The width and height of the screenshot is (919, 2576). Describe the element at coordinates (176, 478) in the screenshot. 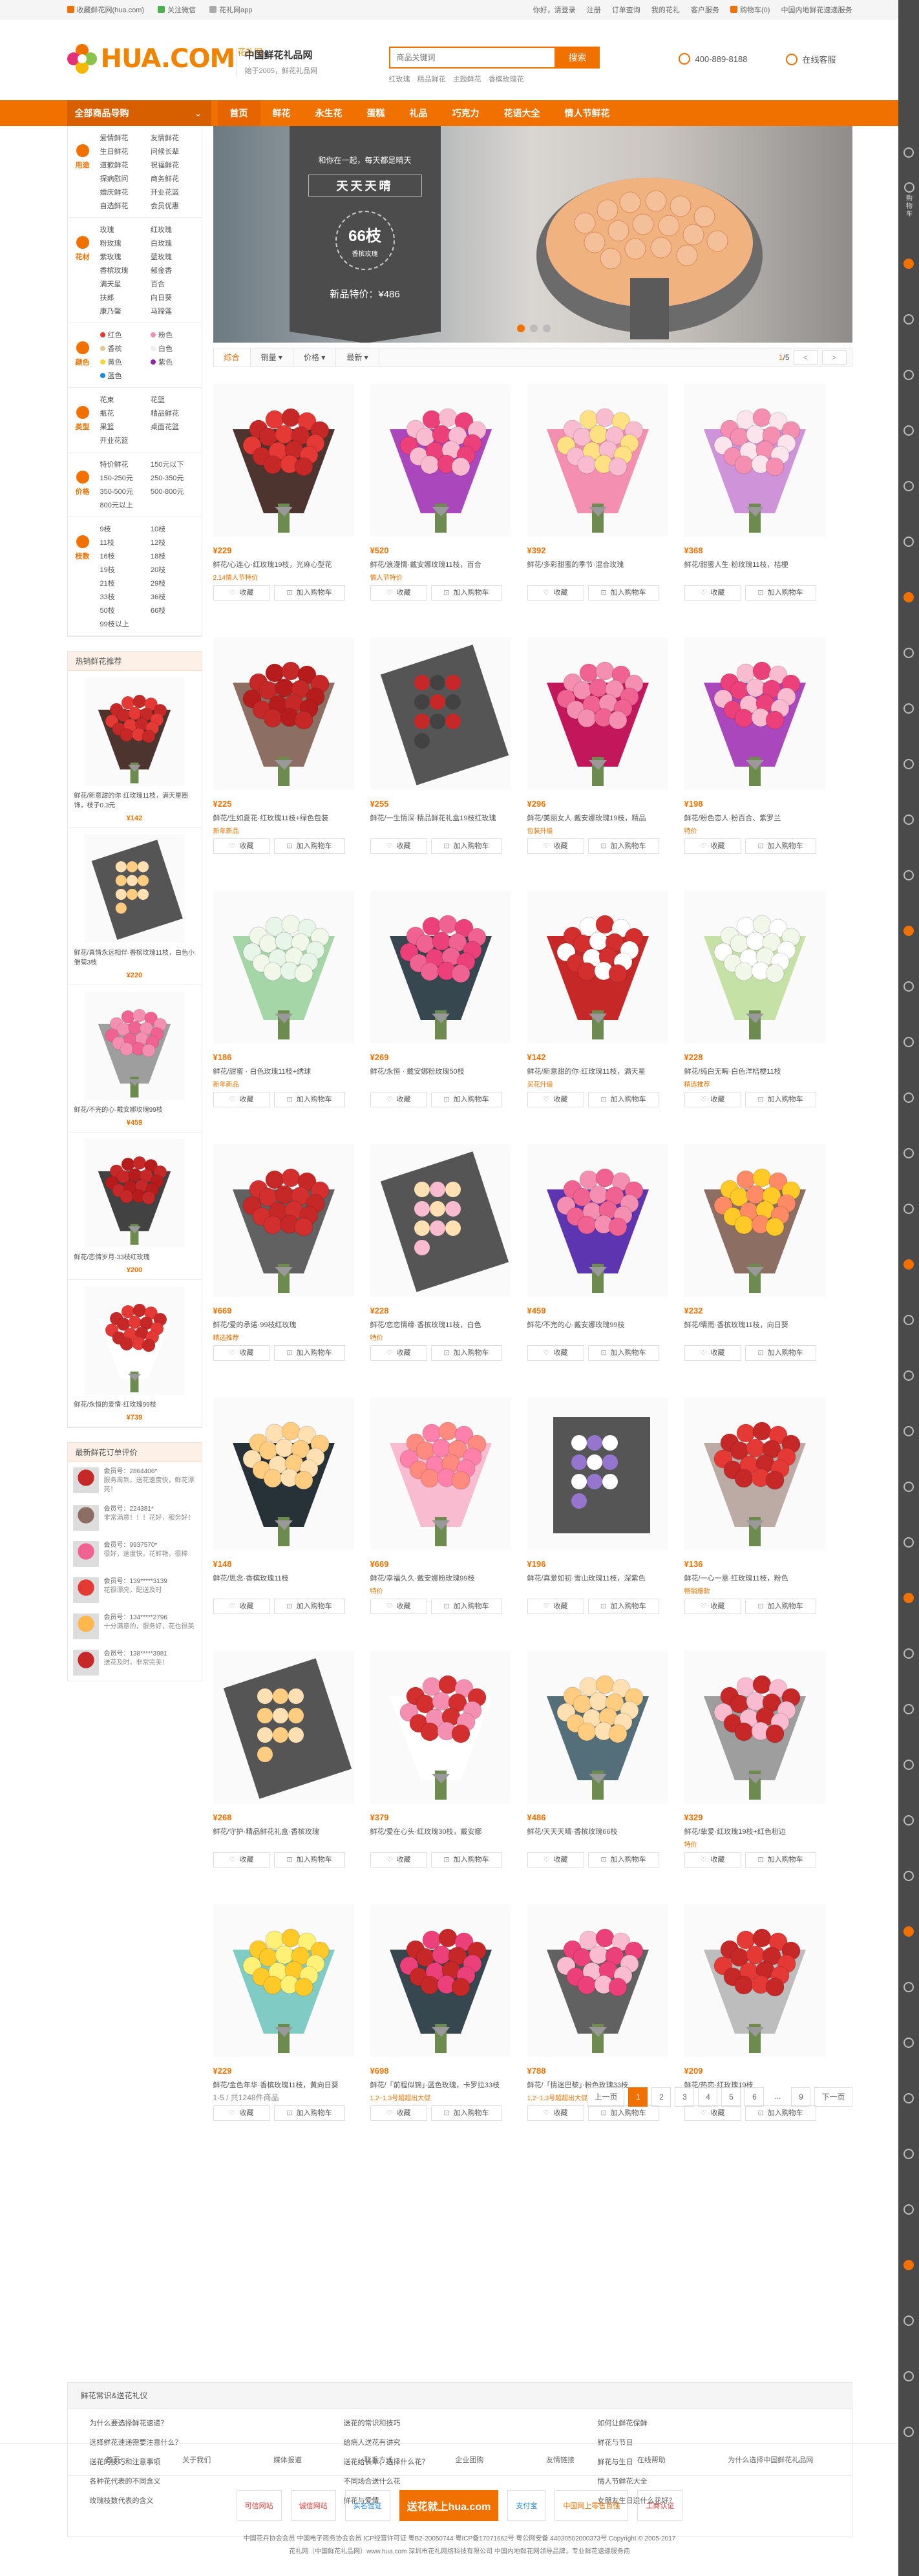

I see `filter-option: 250-350元` at that location.